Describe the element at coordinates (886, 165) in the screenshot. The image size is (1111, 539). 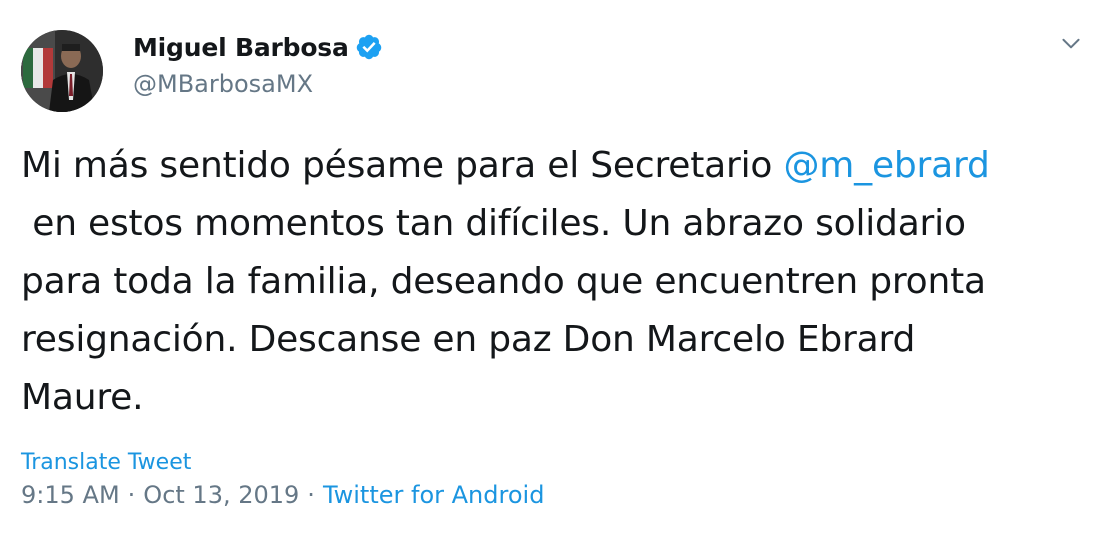
I see `mention-link: @m_ebrard` at that location.